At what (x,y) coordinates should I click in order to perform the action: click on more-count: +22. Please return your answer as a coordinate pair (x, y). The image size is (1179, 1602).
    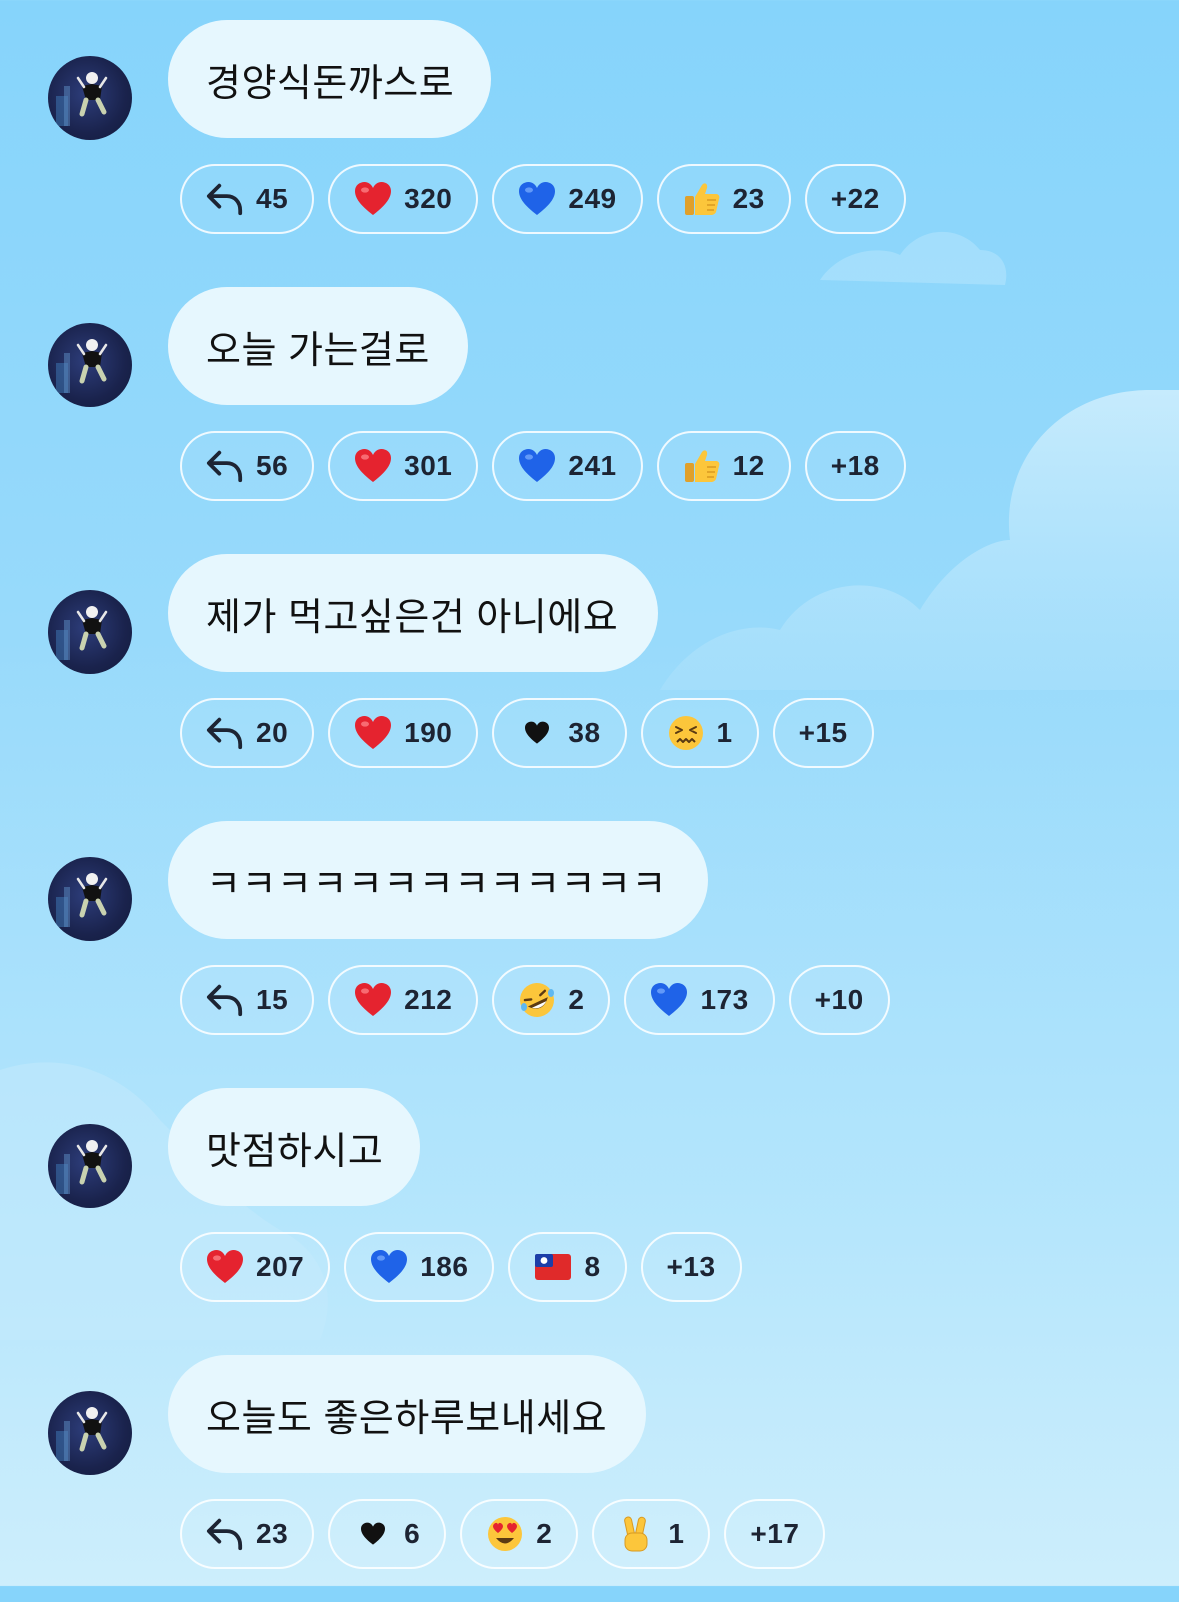
    Looking at the image, I should click on (855, 198).